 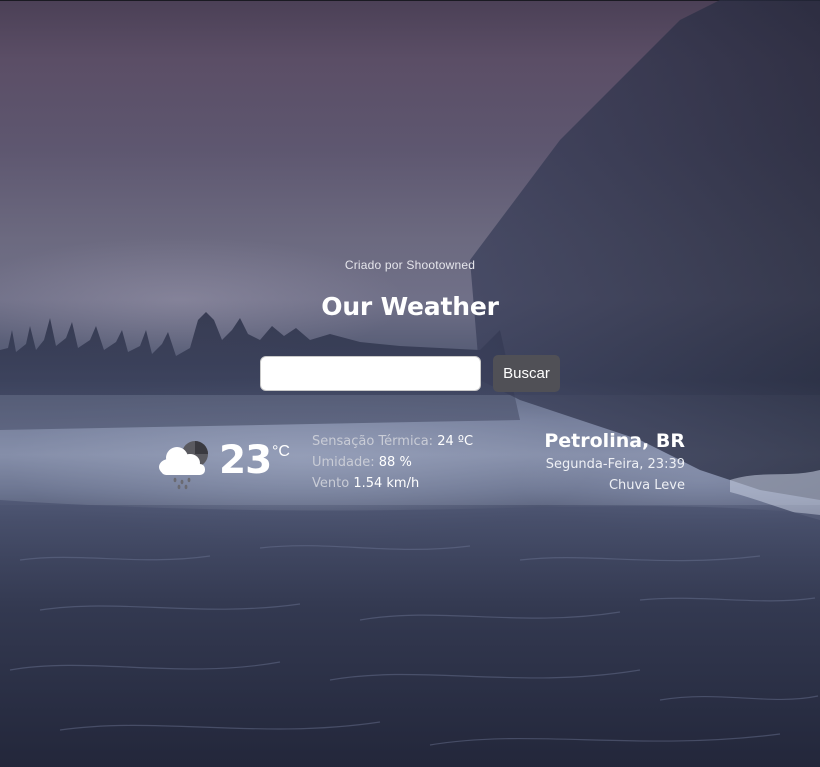 I want to click on wind-value: 1.54 km/h, so click(x=386, y=483).